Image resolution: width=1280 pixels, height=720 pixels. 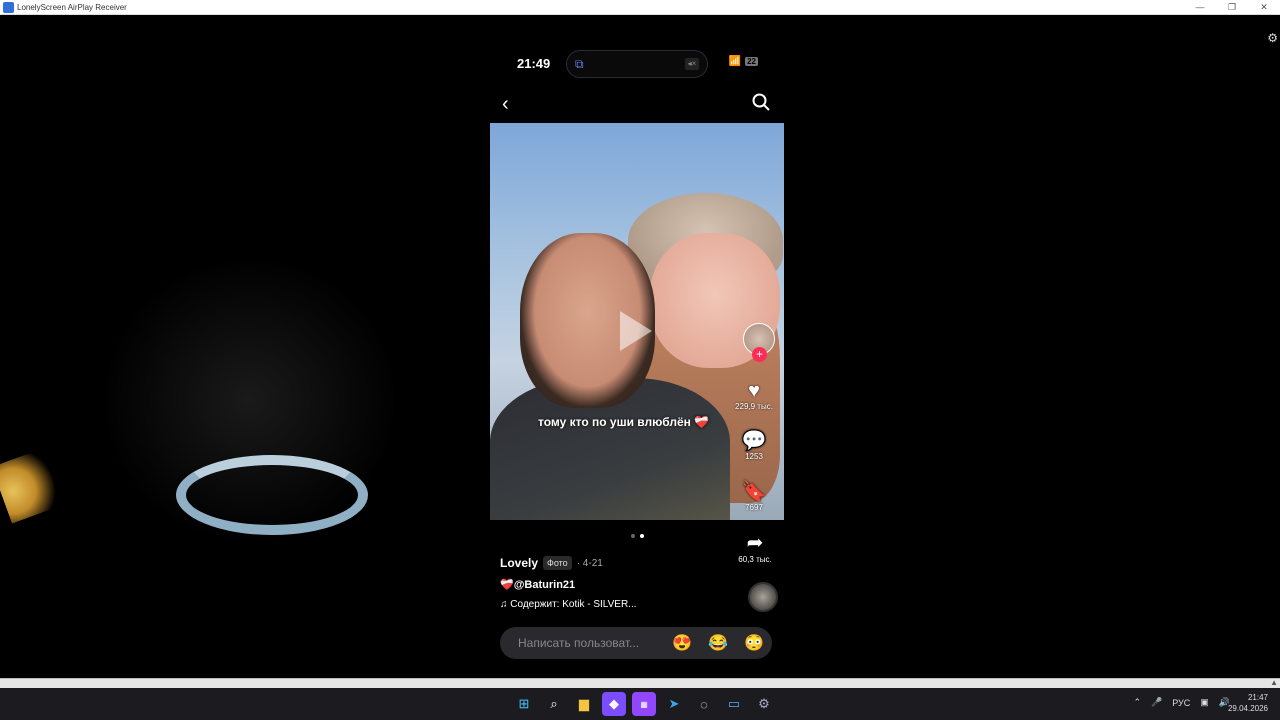 I want to click on taskbar-icons: ⊞ ⌕ ▆ ◆ ▦ ➤ ◌ ▭ ⚙, so click(x=644, y=704).